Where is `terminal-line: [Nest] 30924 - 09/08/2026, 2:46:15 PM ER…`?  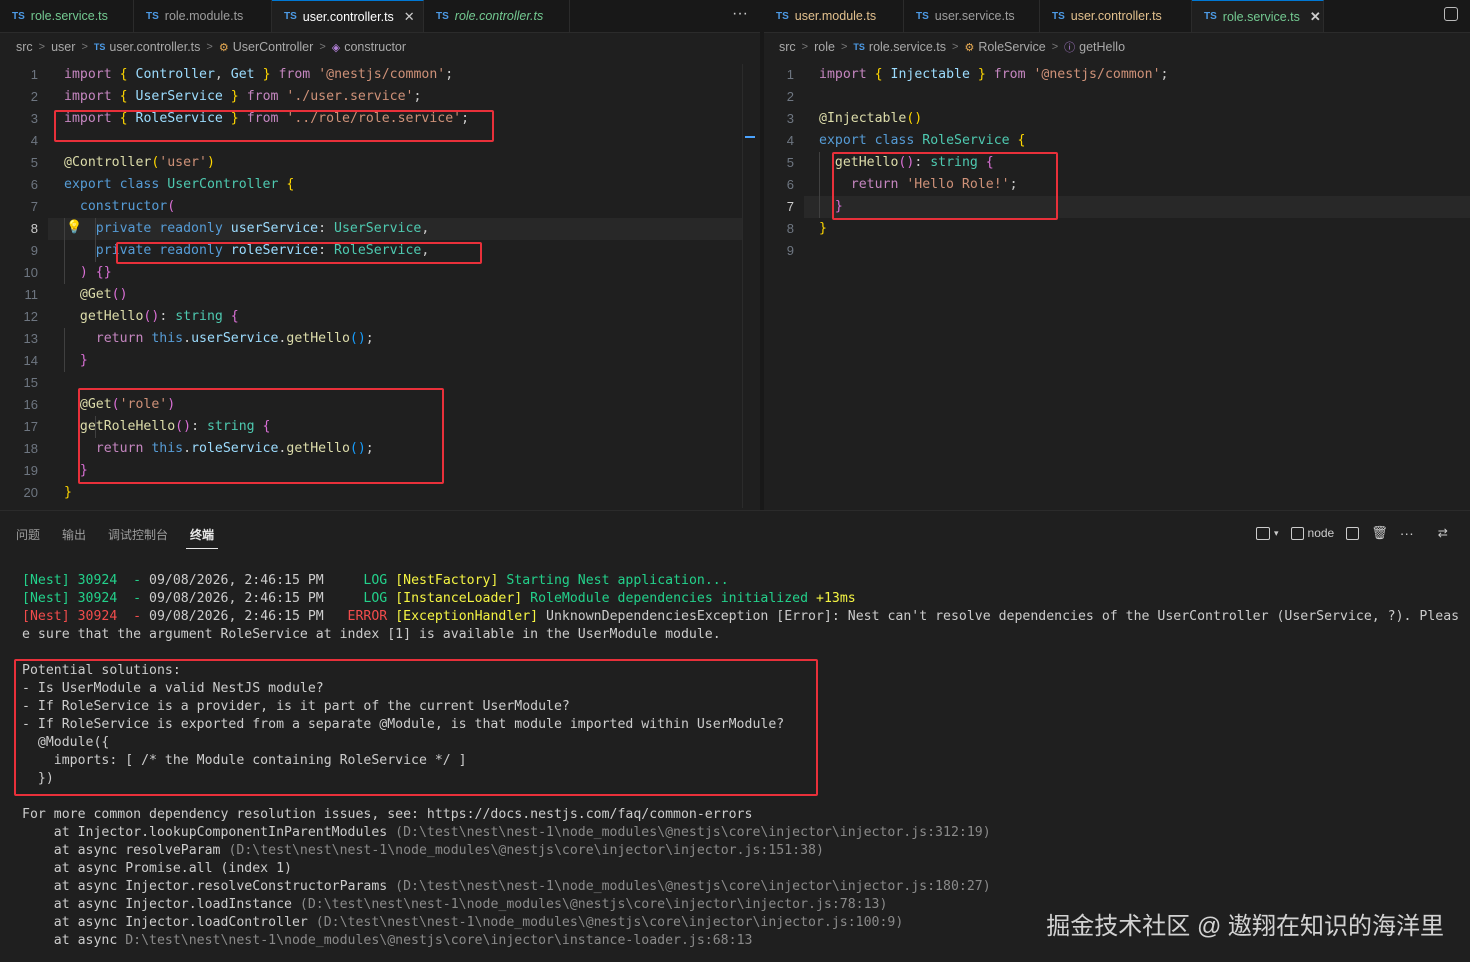 terminal-line: [Nest] 30924 - 09/08/2026, 2:46:15 PM ER… is located at coordinates (741, 616).